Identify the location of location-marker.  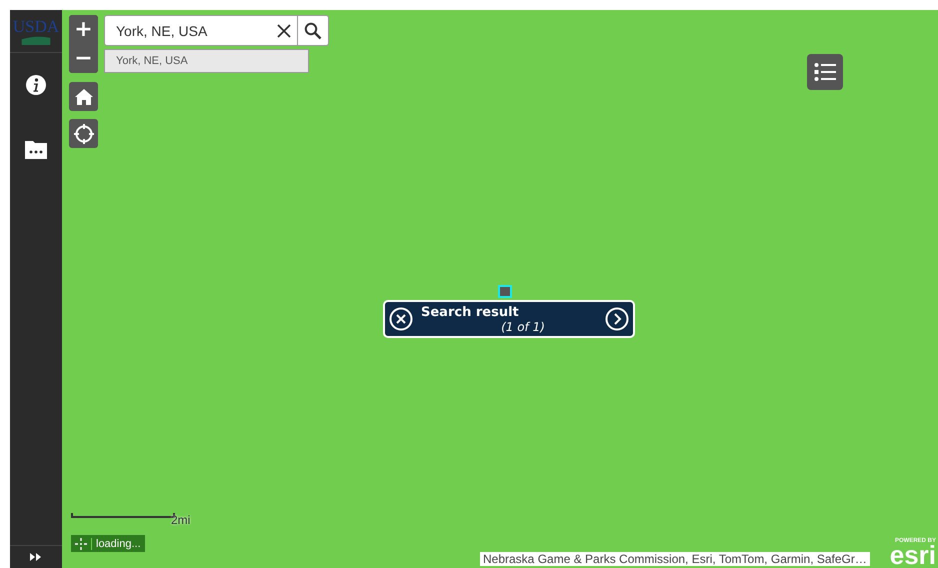
(505, 291).